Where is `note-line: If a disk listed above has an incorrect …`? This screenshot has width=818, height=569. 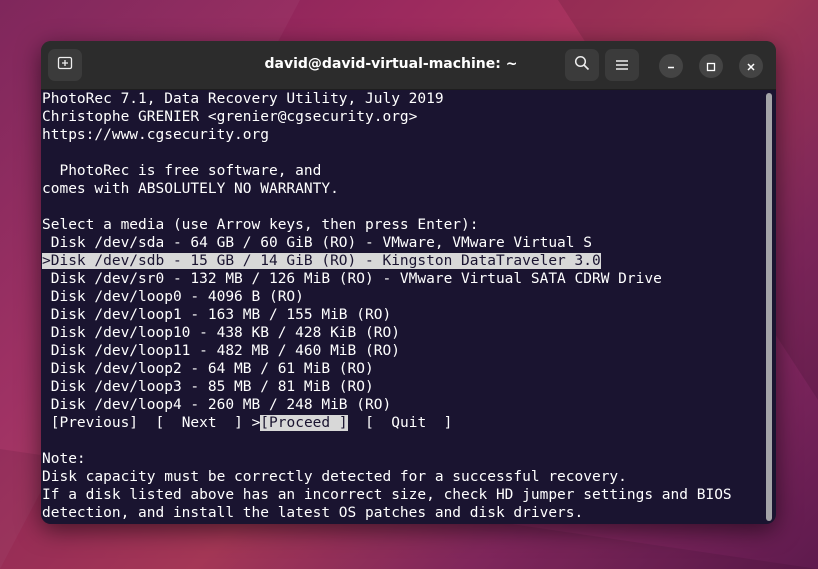
note-line: If a disk listed above has an incorrect … is located at coordinates (387, 495).